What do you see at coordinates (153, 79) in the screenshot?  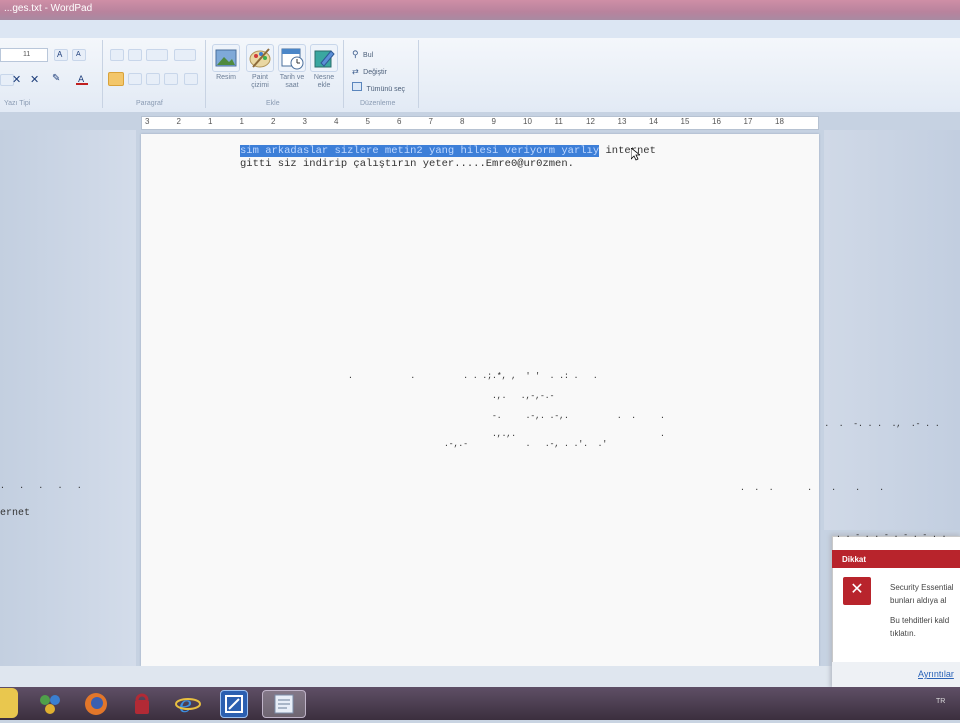 I see `align-right-button` at bounding box center [153, 79].